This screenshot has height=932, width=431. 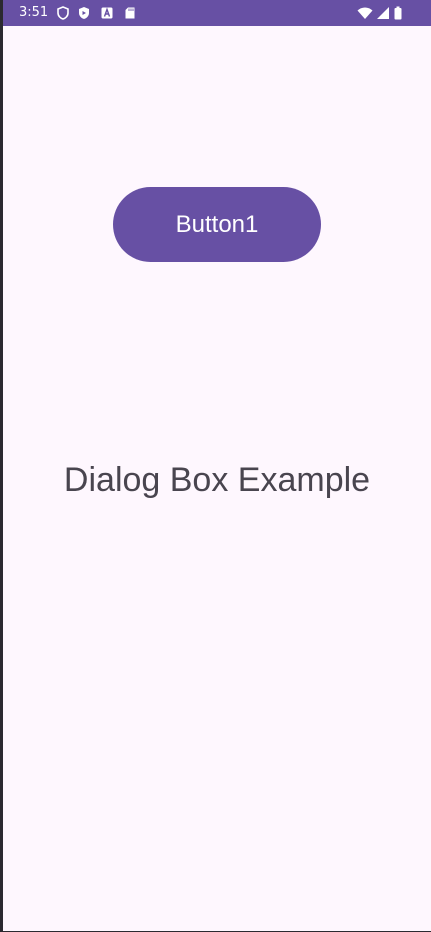 I want to click on sd-card-icon, so click(x=130, y=13).